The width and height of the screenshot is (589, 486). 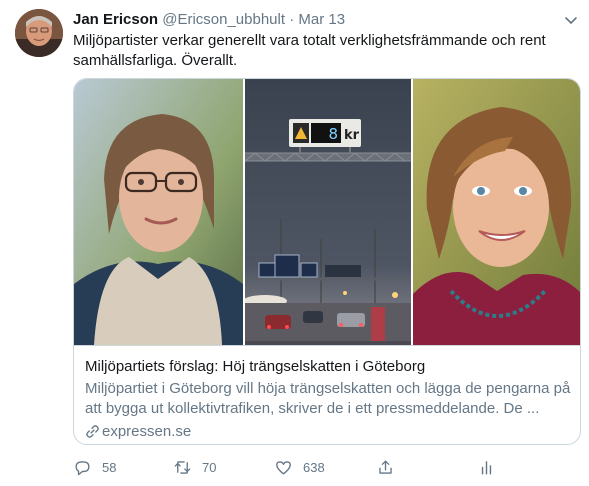 I want to click on sign-unit: kr, so click(x=352, y=135).